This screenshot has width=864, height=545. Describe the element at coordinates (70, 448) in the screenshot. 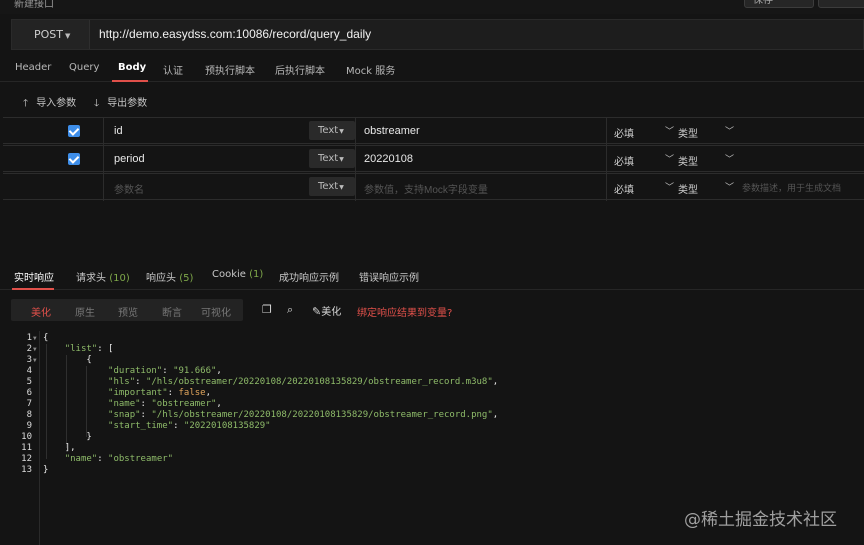

I see `code-line: ],` at that location.